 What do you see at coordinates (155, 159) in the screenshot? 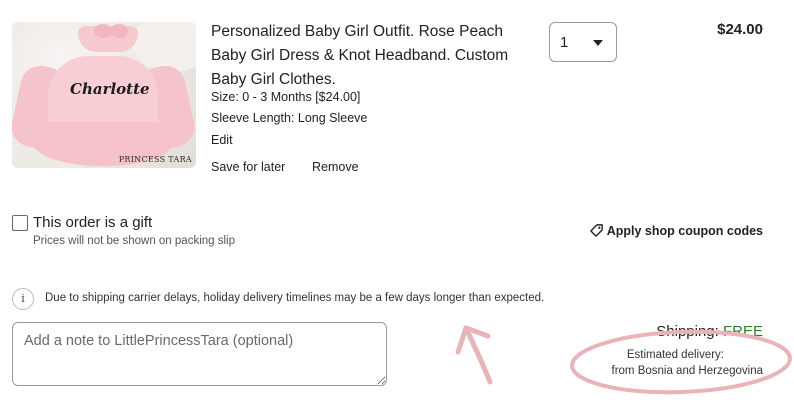
I see `image-brand-text: PRINCESS TARA` at bounding box center [155, 159].